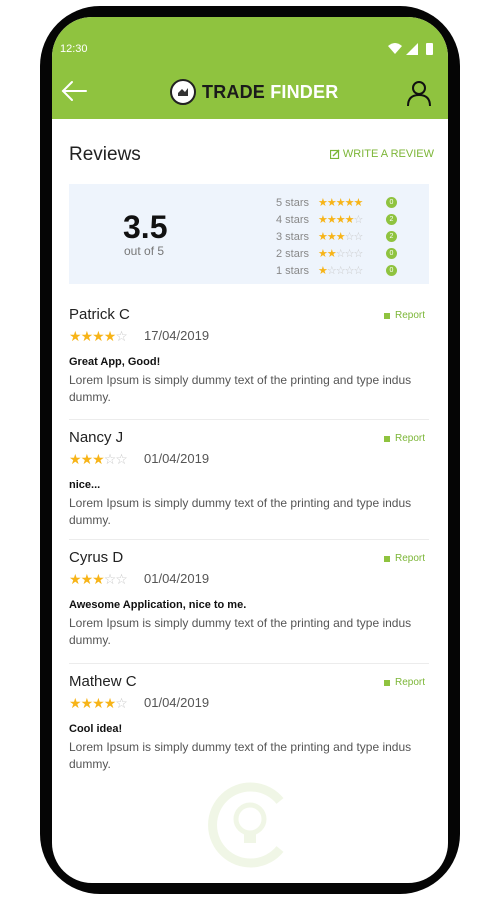  What do you see at coordinates (293, 236) in the screenshot?
I see `rating-row-label: 3 stars` at bounding box center [293, 236].